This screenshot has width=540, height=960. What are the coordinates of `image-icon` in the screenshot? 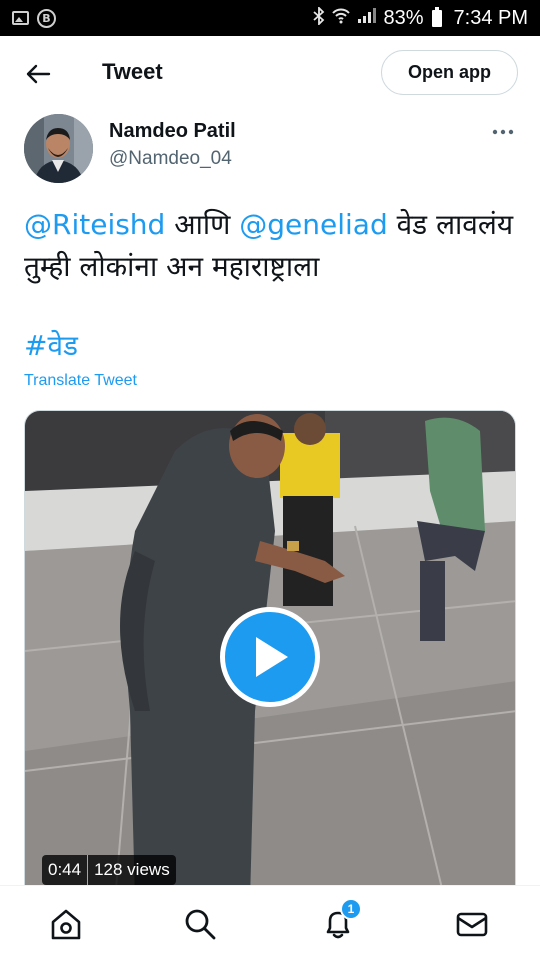 It's located at (20, 18).